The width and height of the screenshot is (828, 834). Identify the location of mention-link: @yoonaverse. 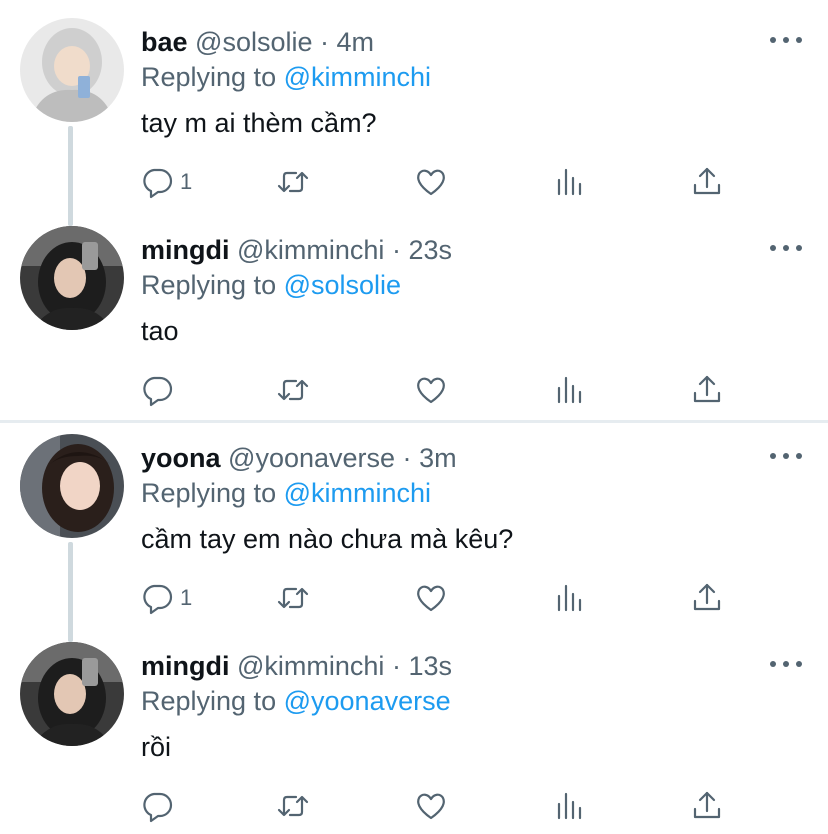
(367, 701).